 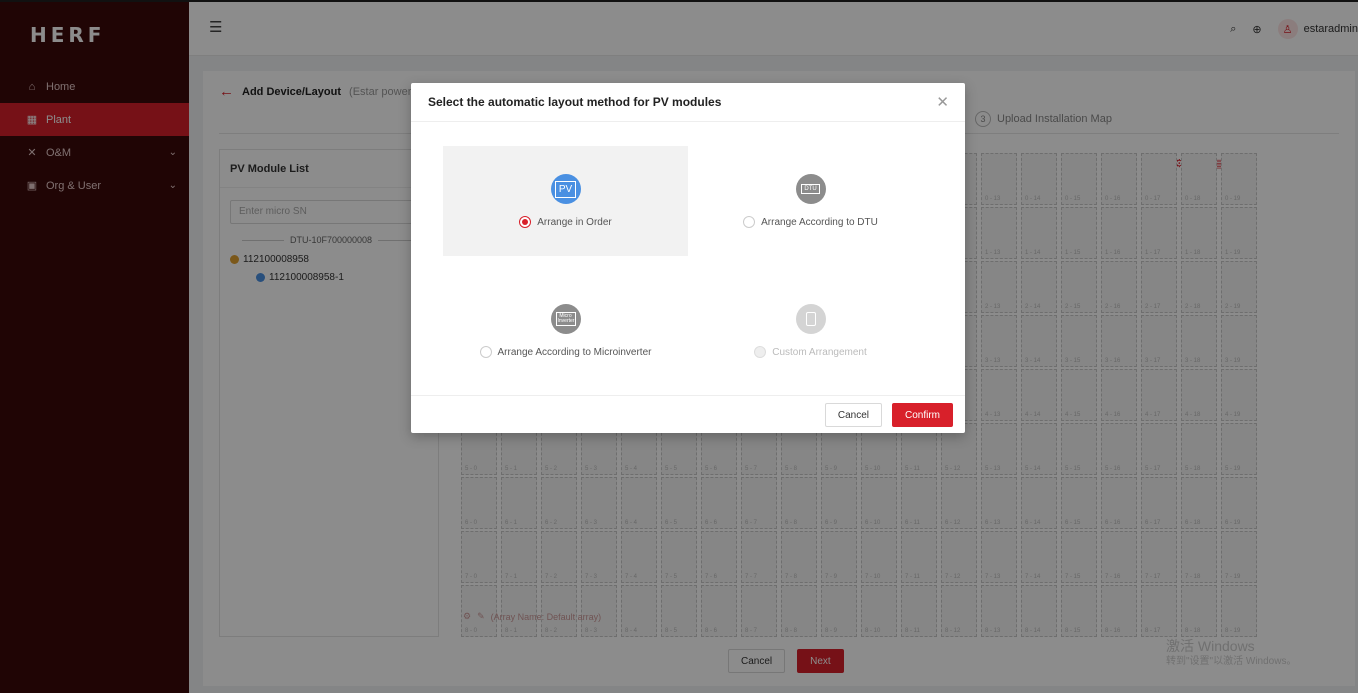 I want to click on pv-icon: PV, so click(x=565, y=189).